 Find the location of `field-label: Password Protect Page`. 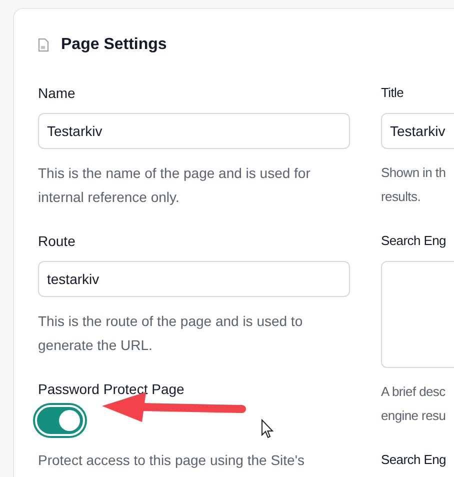

field-label: Password Protect Page is located at coordinates (112, 389).